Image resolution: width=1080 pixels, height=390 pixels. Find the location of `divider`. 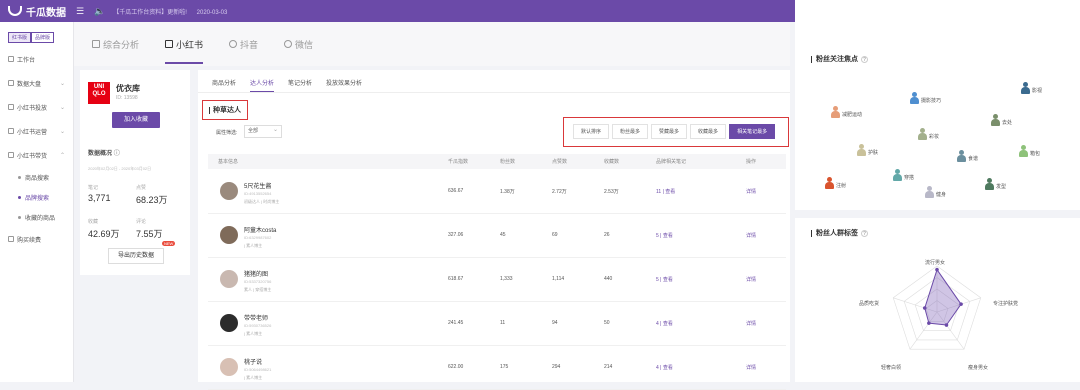

divider is located at coordinates (494, 92).